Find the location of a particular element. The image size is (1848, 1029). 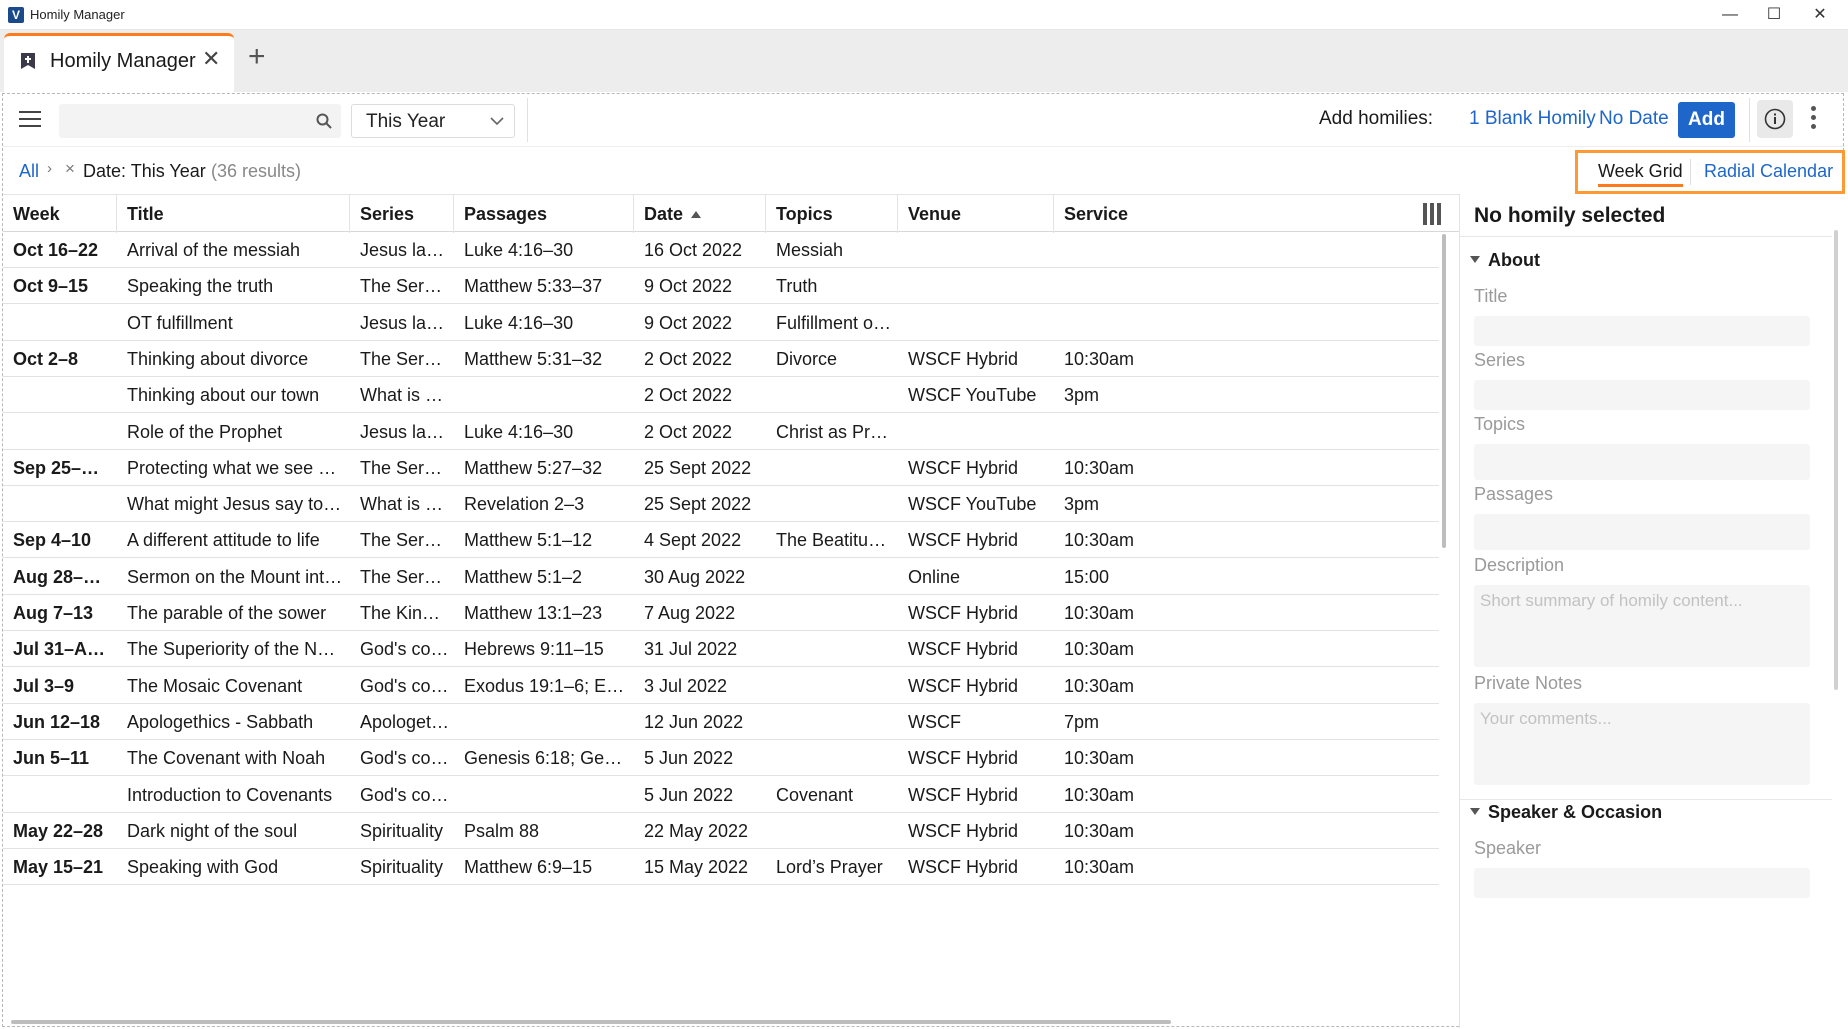

column-header-title: Title is located at coordinates (233, 214).